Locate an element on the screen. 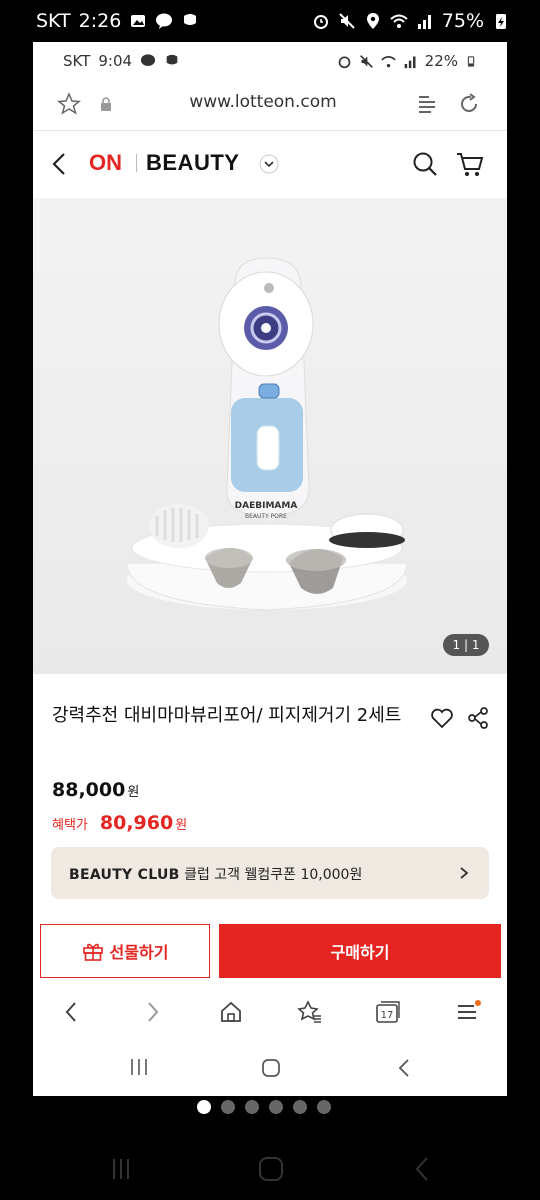 The width and height of the screenshot is (540, 1200). logo-divider is located at coordinates (136, 163).